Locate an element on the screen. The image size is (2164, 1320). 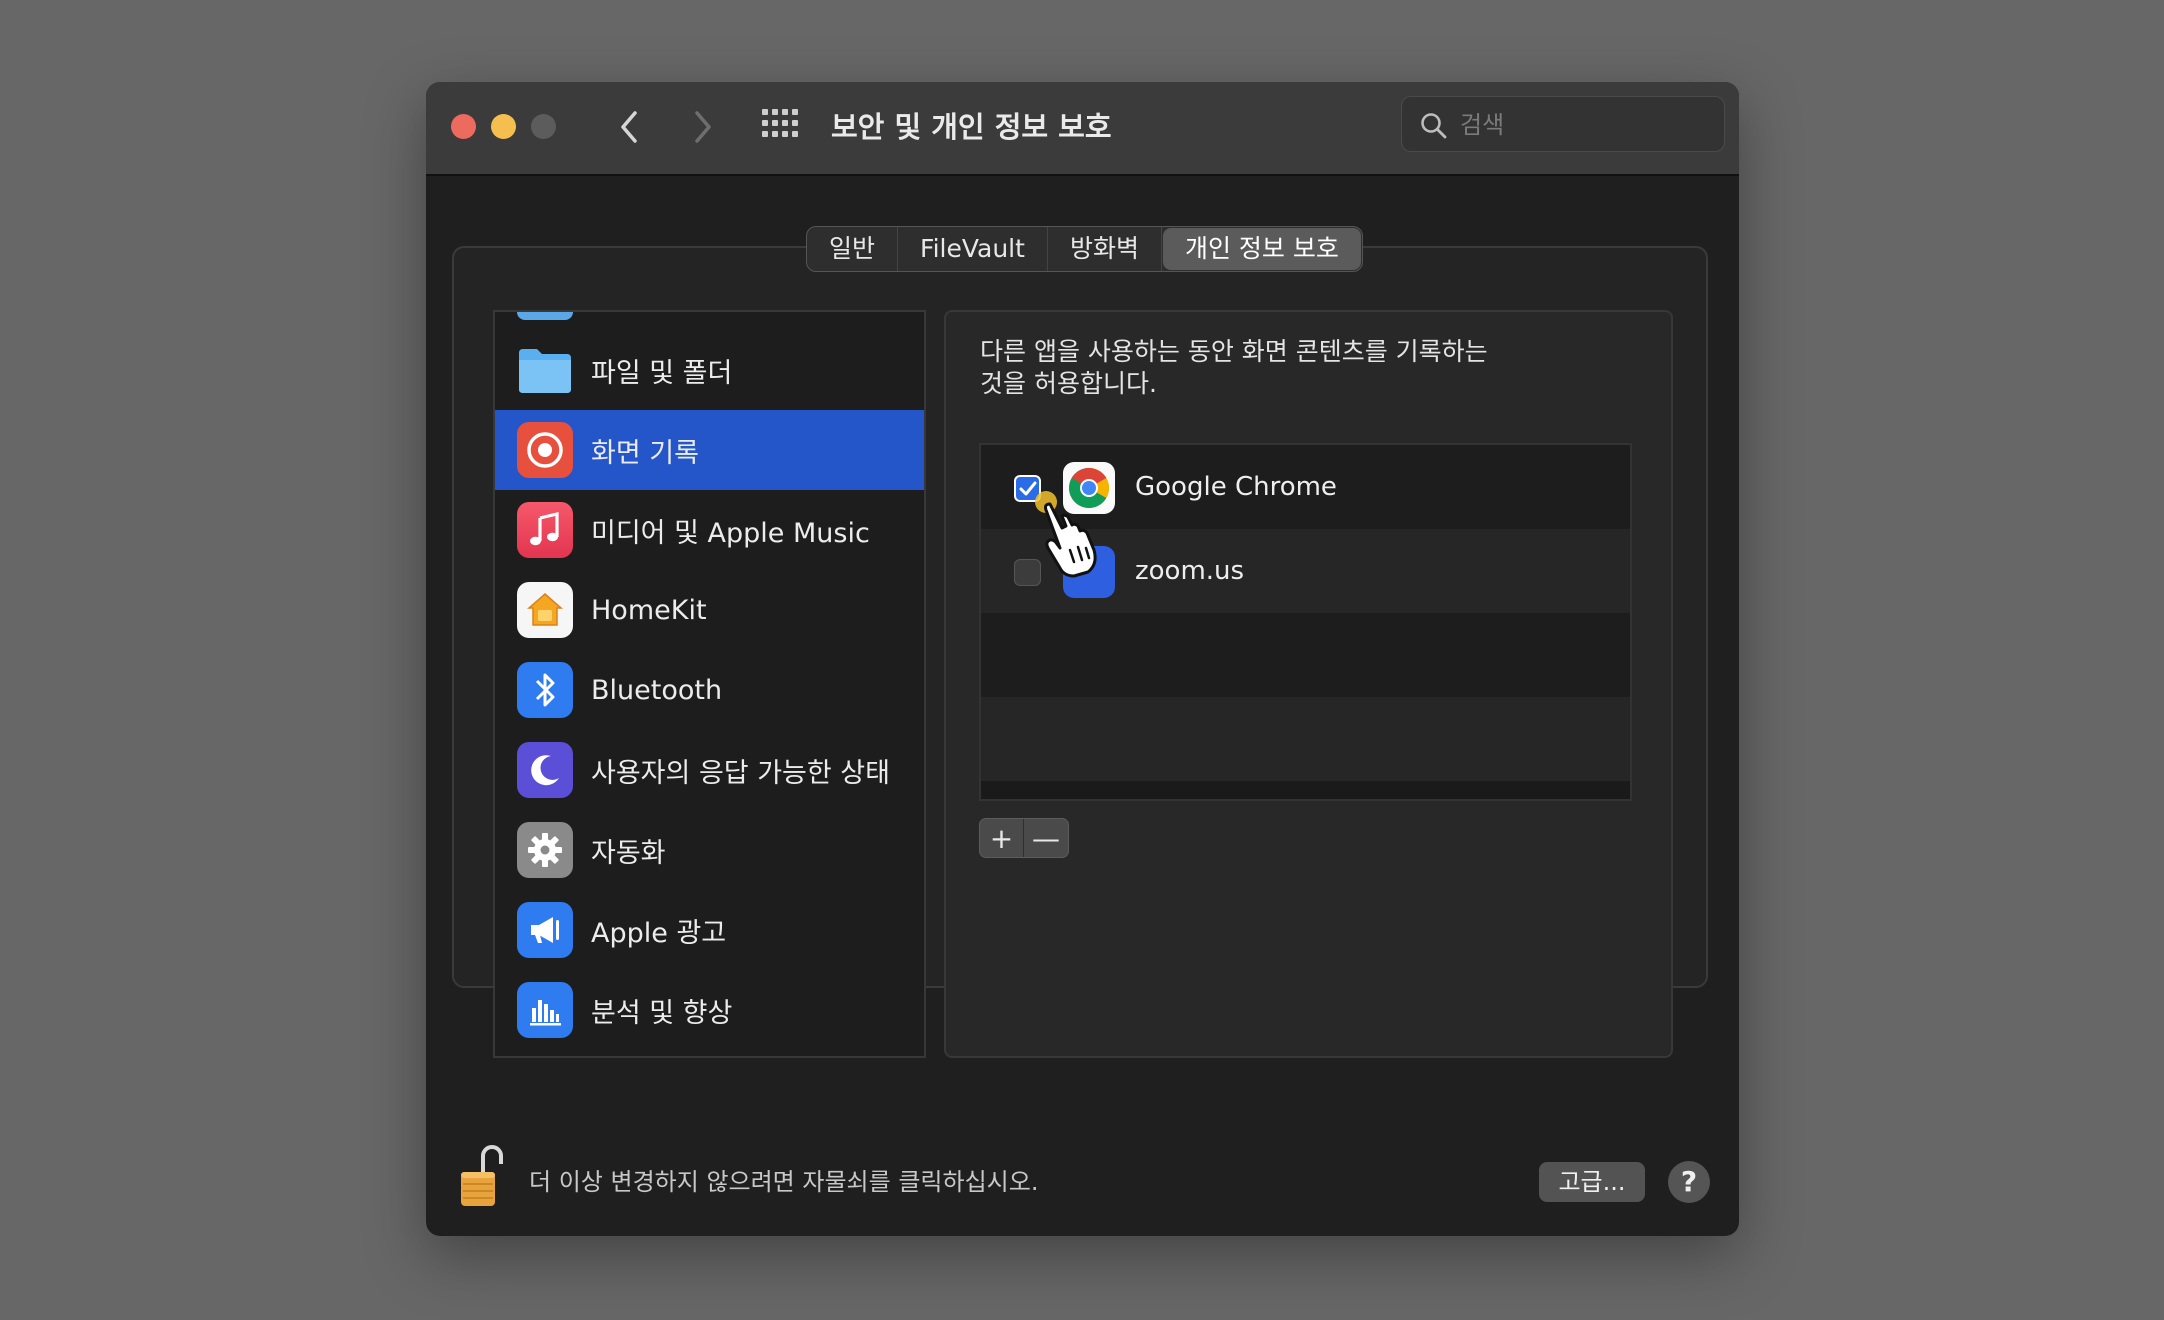
tab-privacy: 개인 정보 보호 is located at coordinates (1261, 249).